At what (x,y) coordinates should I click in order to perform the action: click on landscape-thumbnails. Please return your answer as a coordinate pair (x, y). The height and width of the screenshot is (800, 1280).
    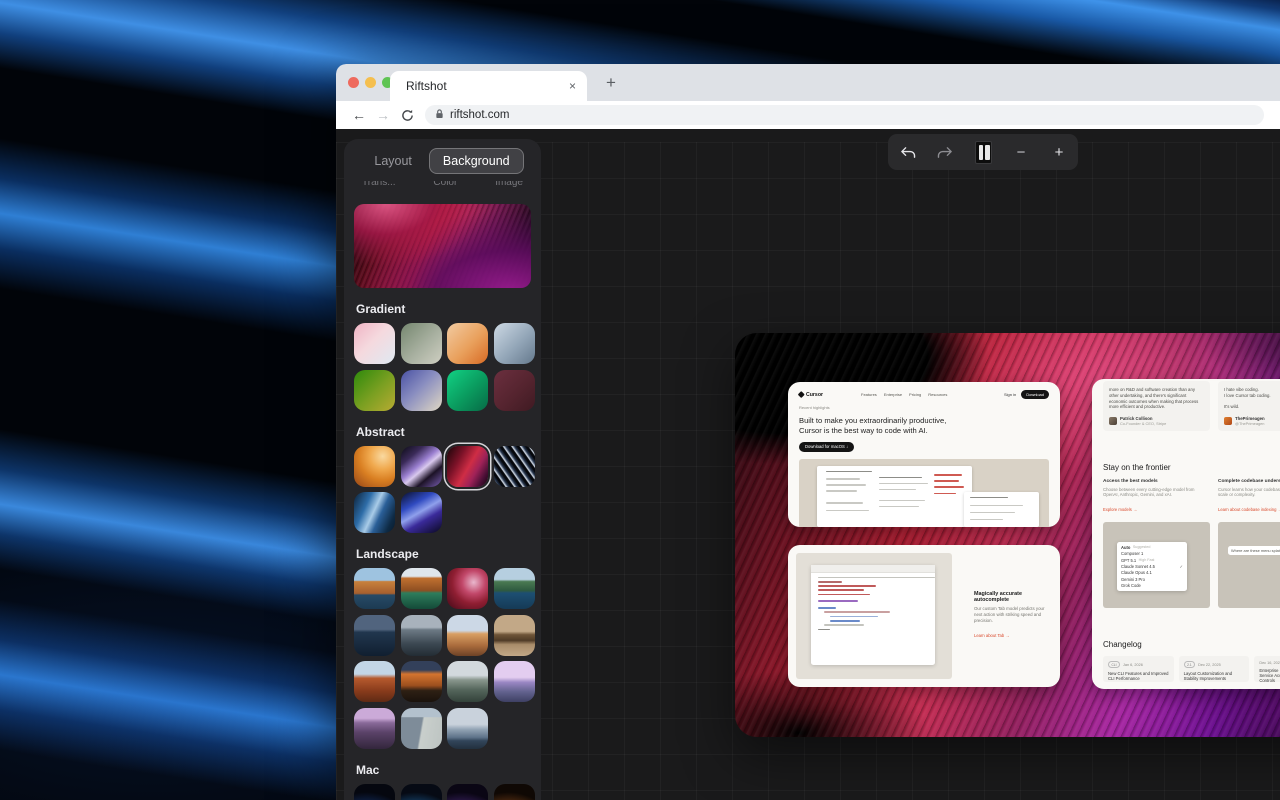
    Looking at the image, I should click on (444, 658).